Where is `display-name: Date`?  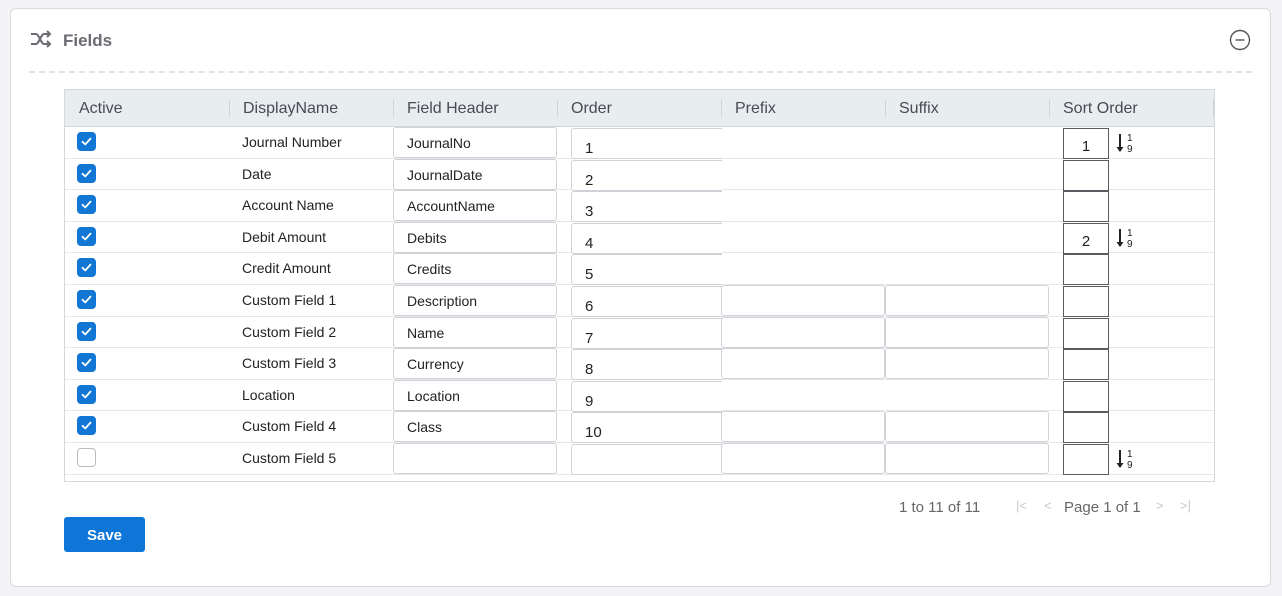
display-name: Date is located at coordinates (257, 173).